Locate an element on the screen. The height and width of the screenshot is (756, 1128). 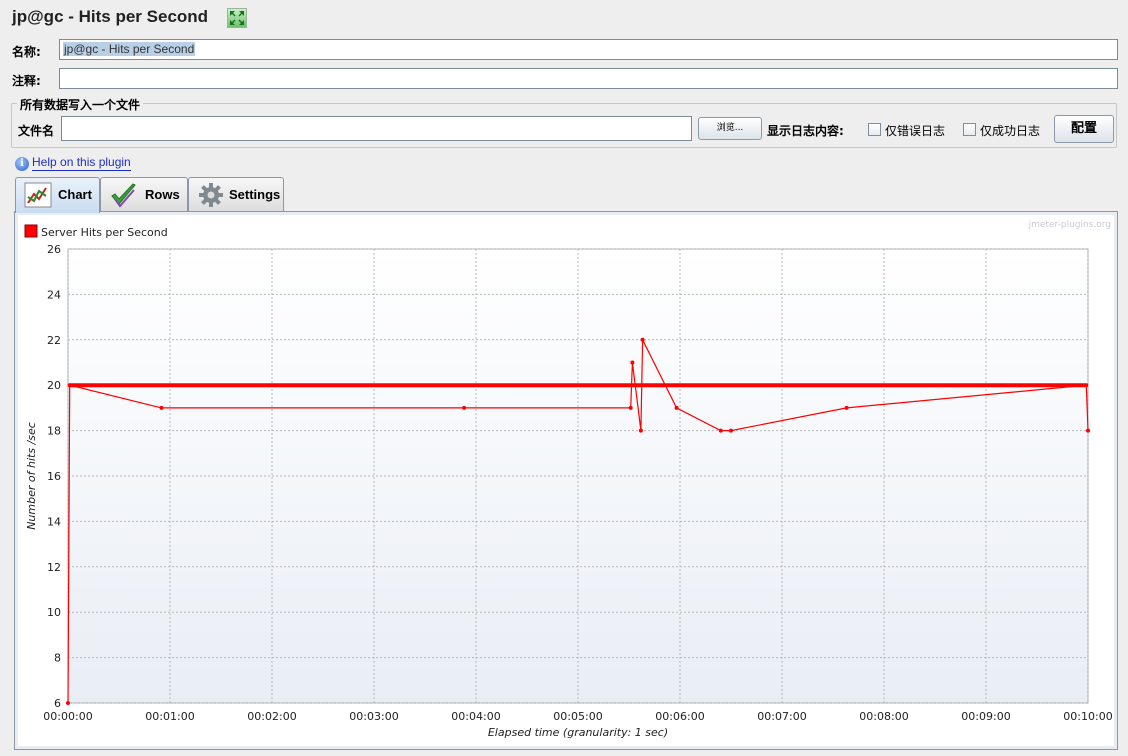
x-tick-label: 00:03:00 is located at coordinates (373, 716).